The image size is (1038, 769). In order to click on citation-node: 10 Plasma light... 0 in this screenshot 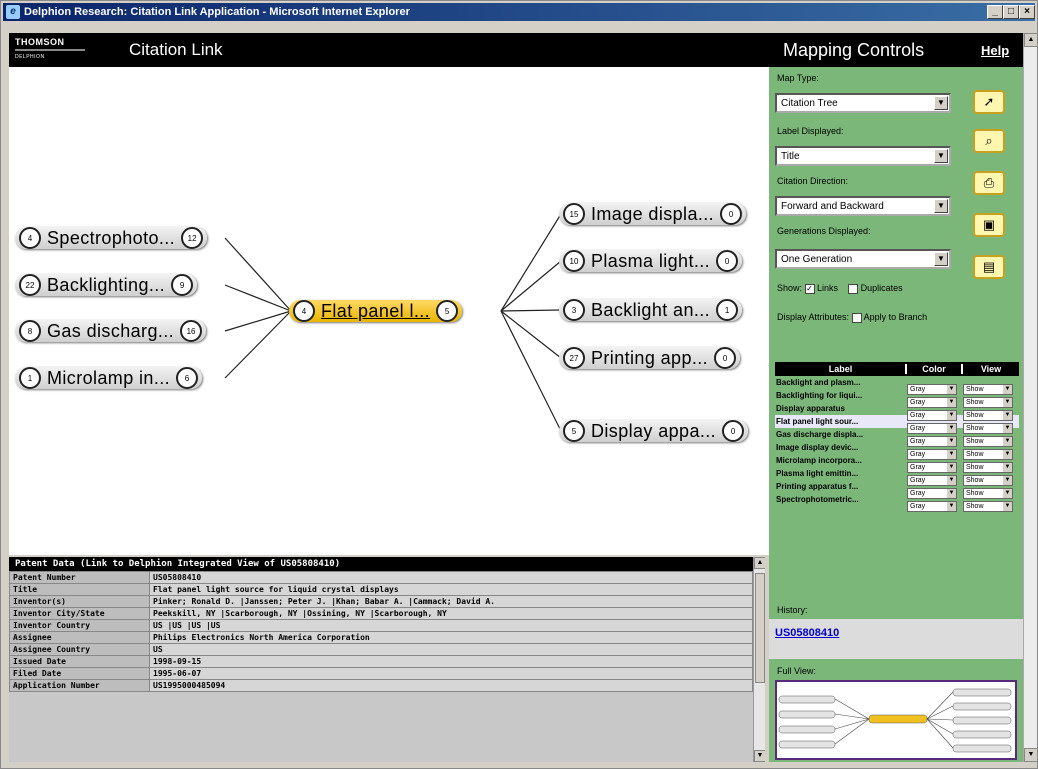, I will do `click(651, 261)`.